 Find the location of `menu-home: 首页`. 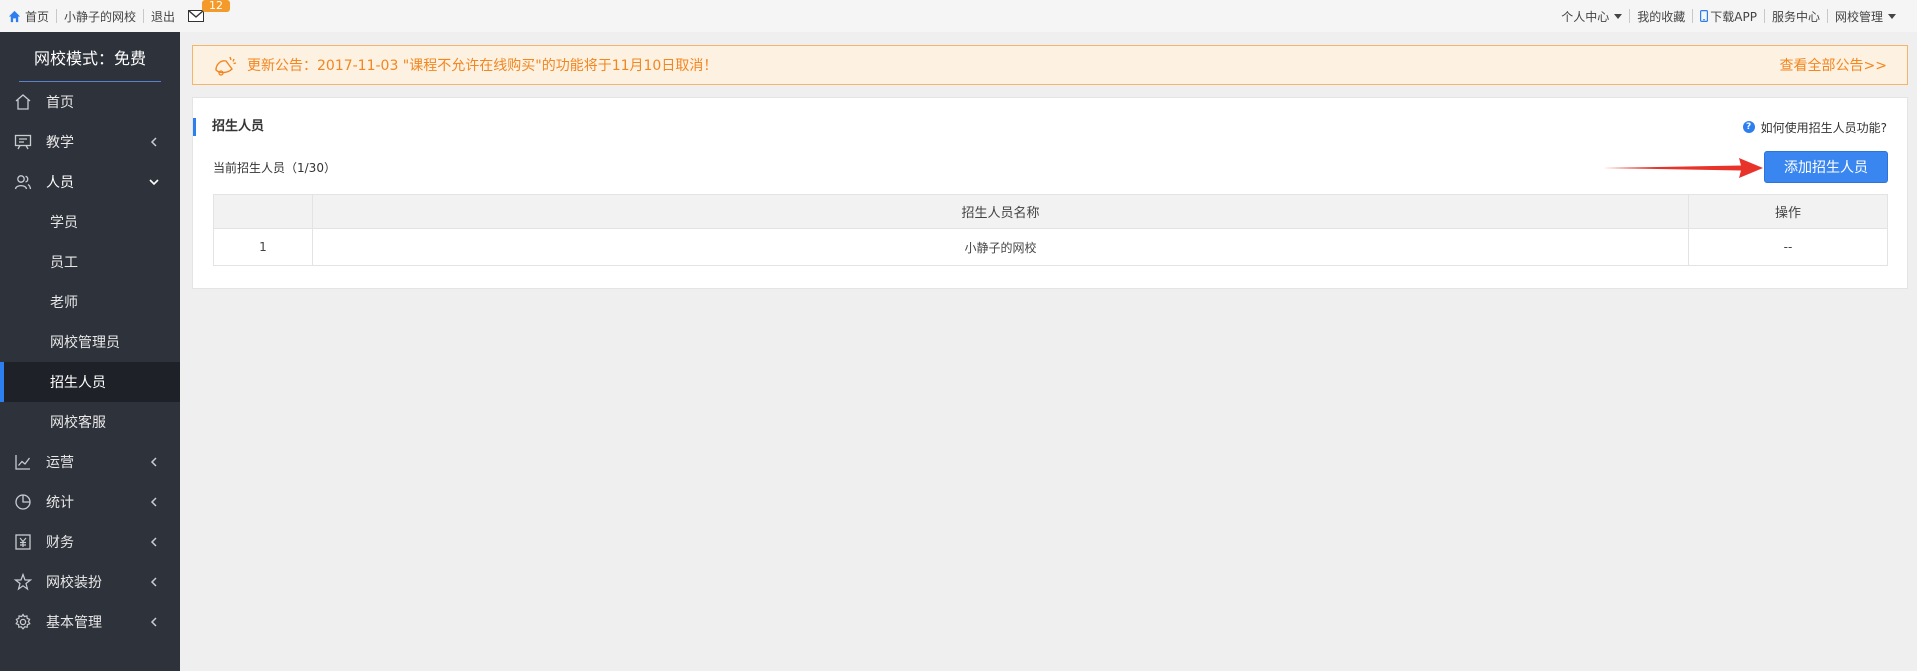

menu-home: 首页 is located at coordinates (90, 102).